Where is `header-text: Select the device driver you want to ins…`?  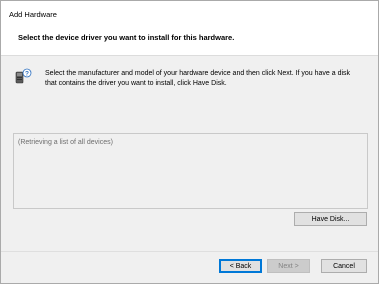
header-text: Select the device driver you want to ins… is located at coordinates (126, 37).